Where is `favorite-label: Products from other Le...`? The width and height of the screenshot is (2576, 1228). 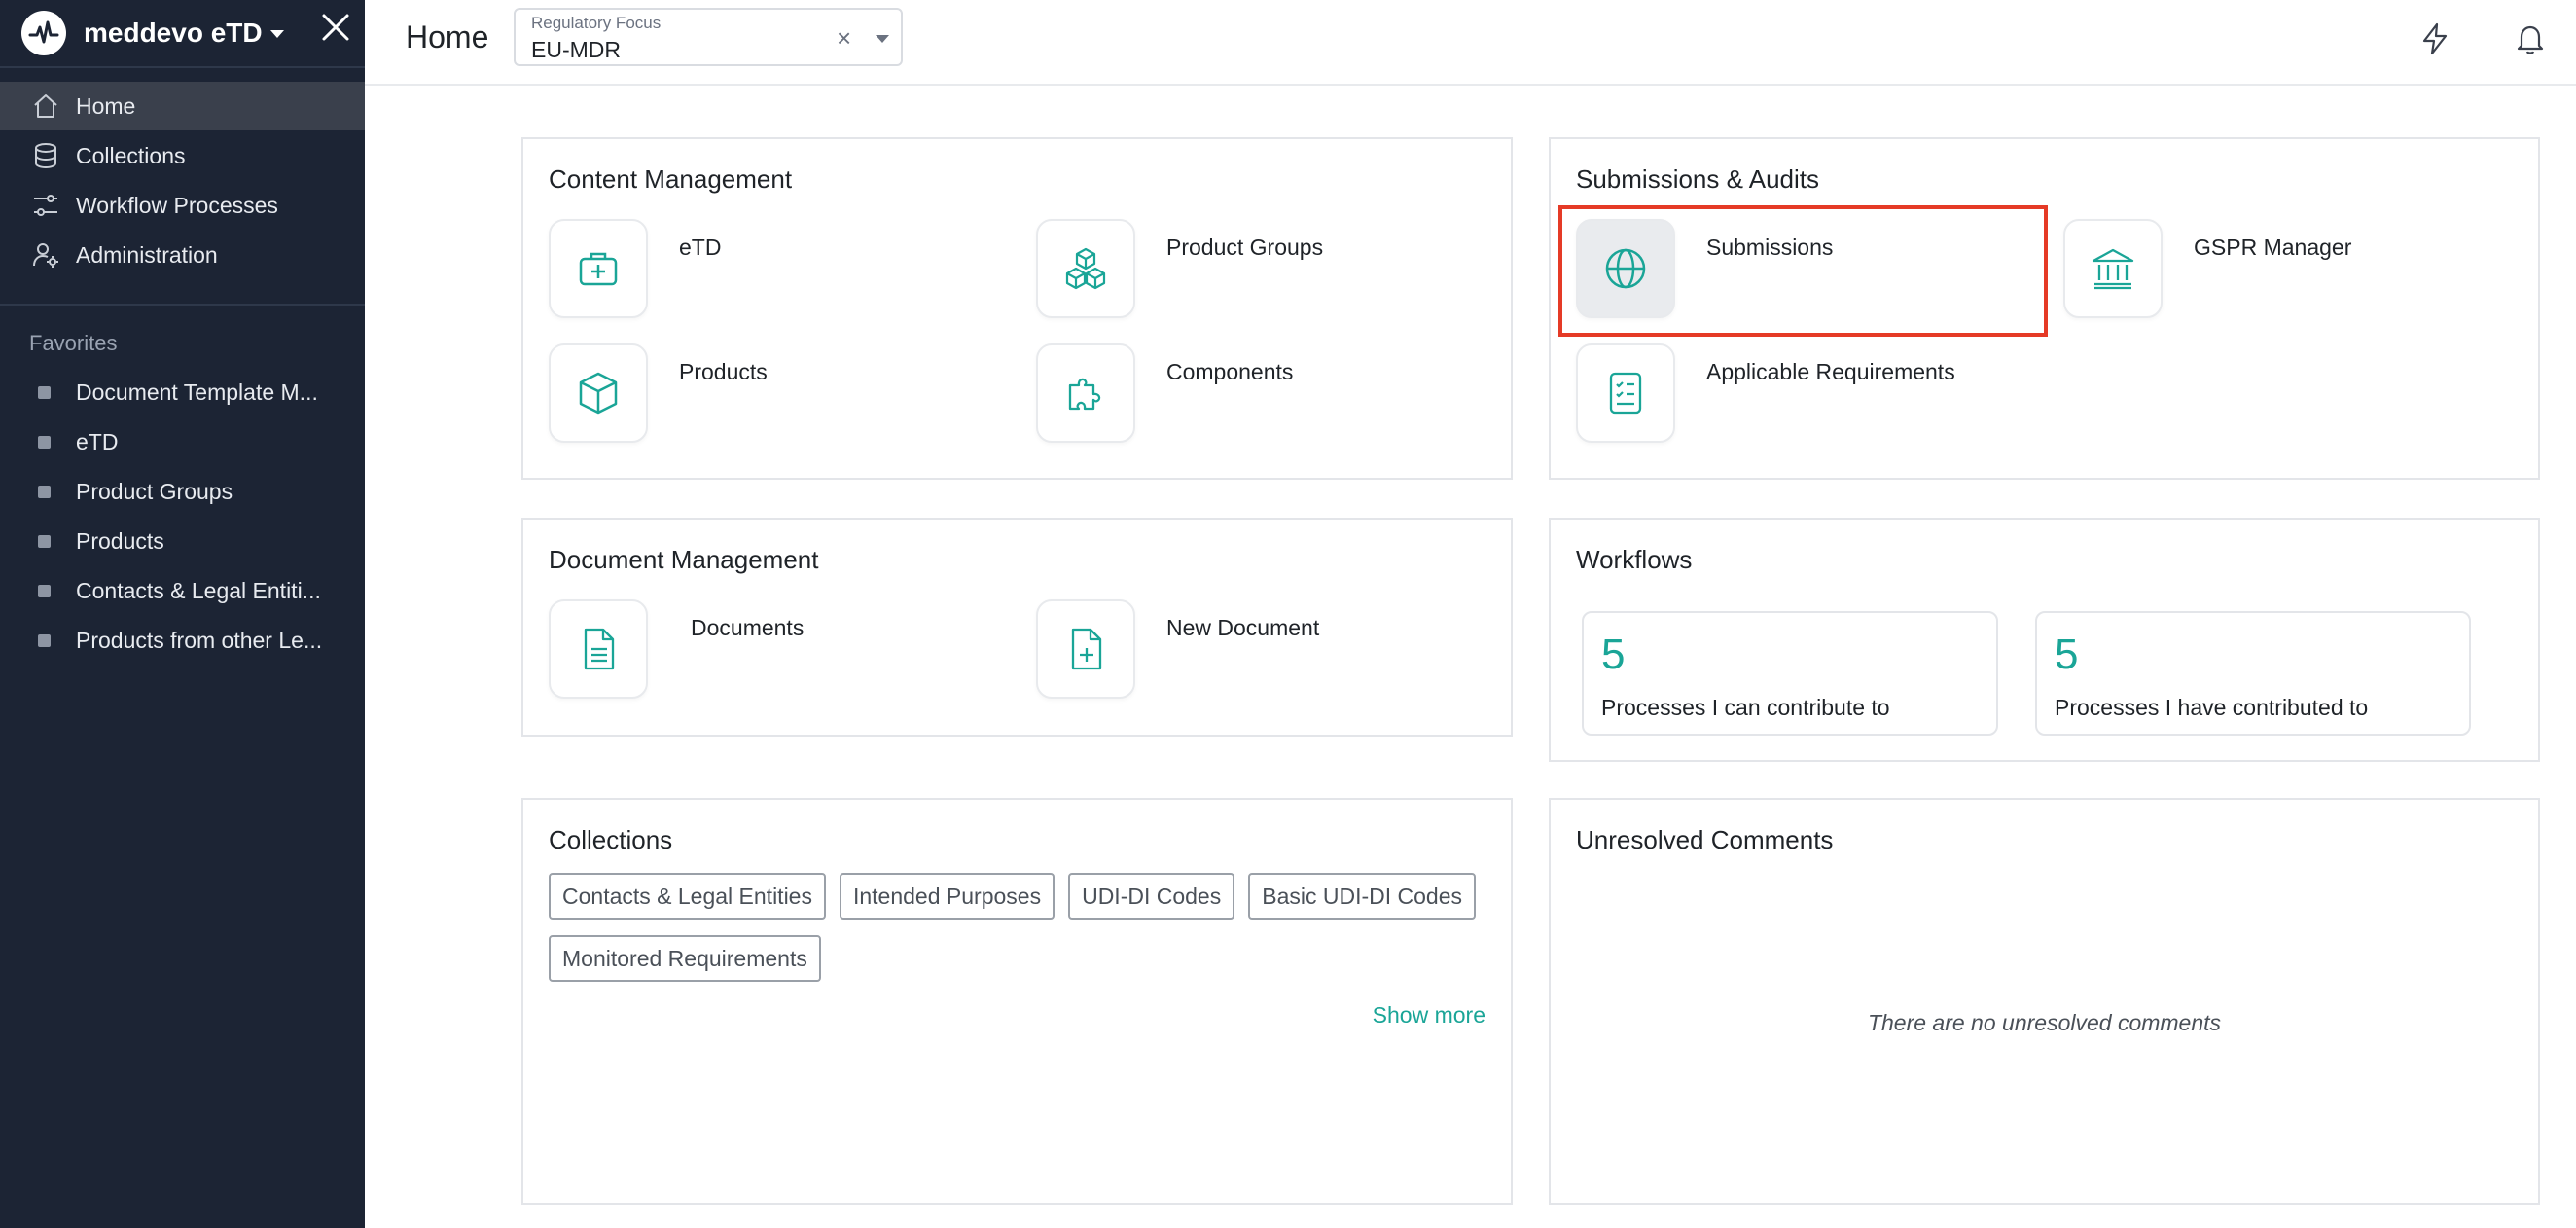 favorite-label: Products from other Le... is located at coordinates (199, 640).